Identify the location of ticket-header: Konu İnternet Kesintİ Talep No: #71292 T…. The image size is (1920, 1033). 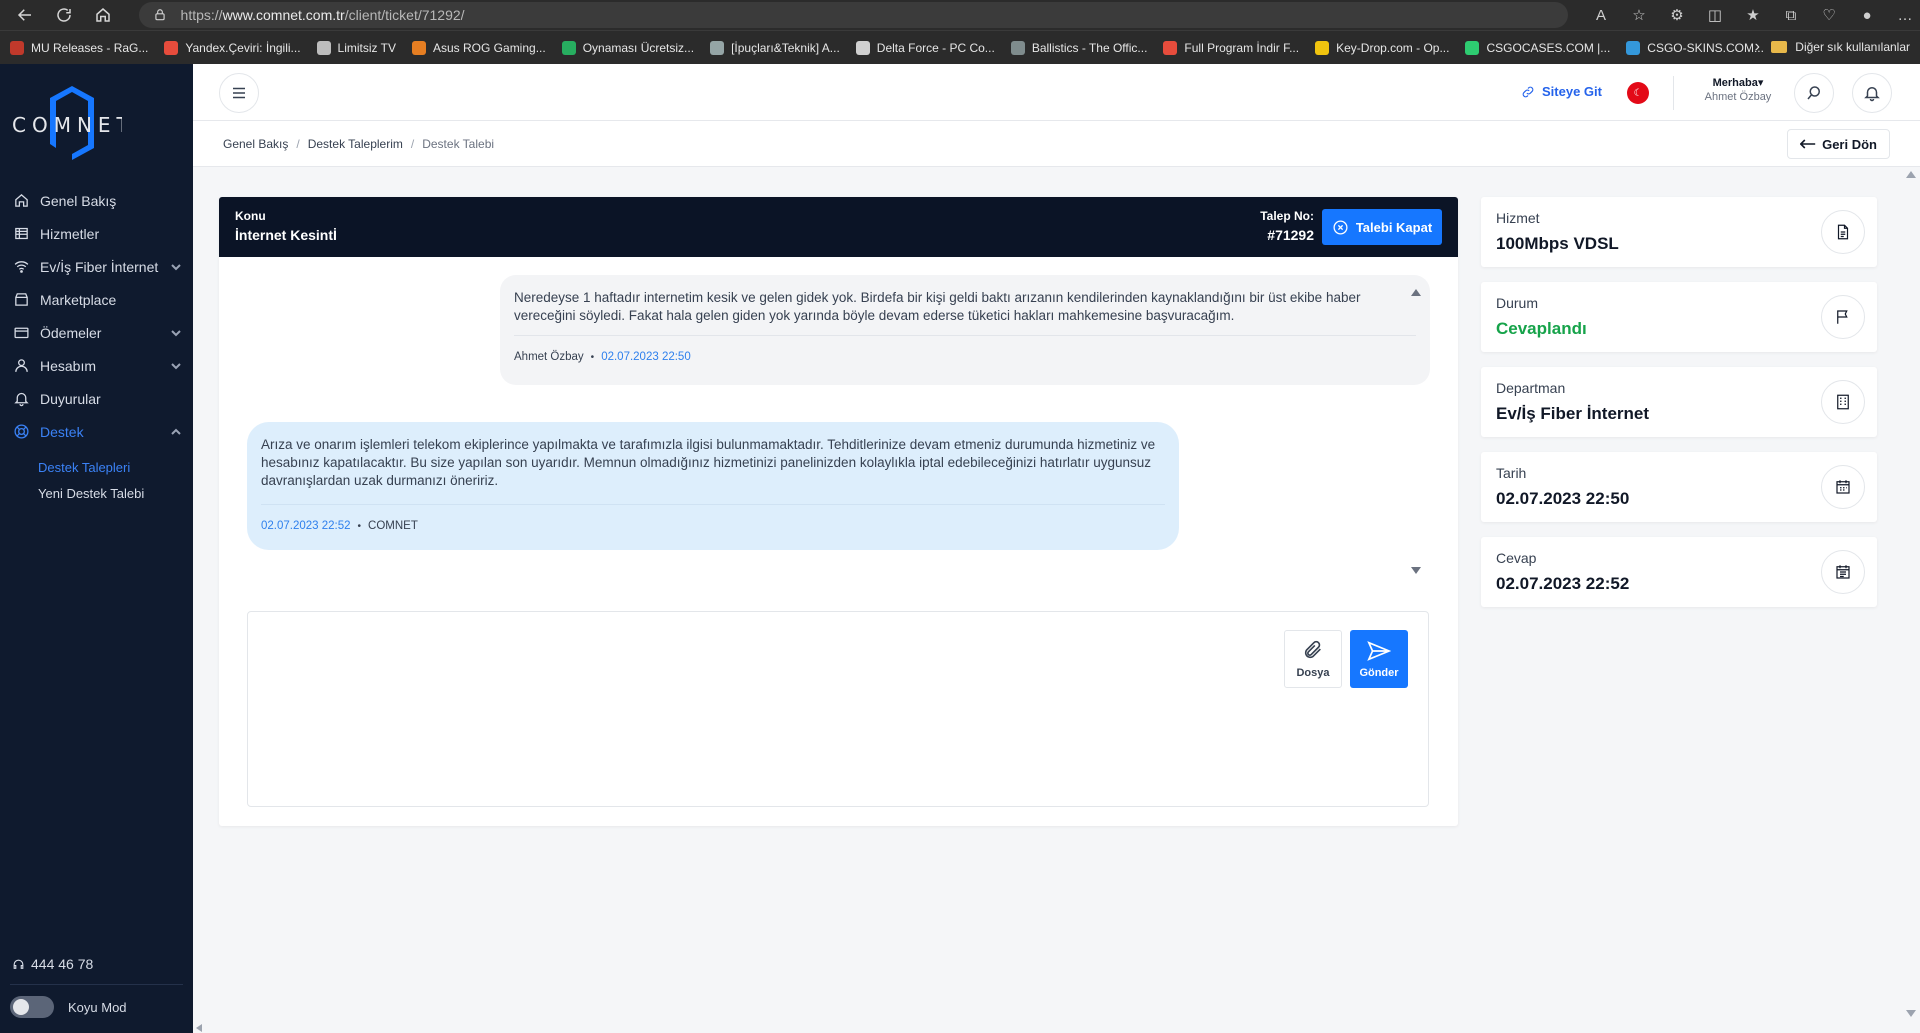
(838, 227).